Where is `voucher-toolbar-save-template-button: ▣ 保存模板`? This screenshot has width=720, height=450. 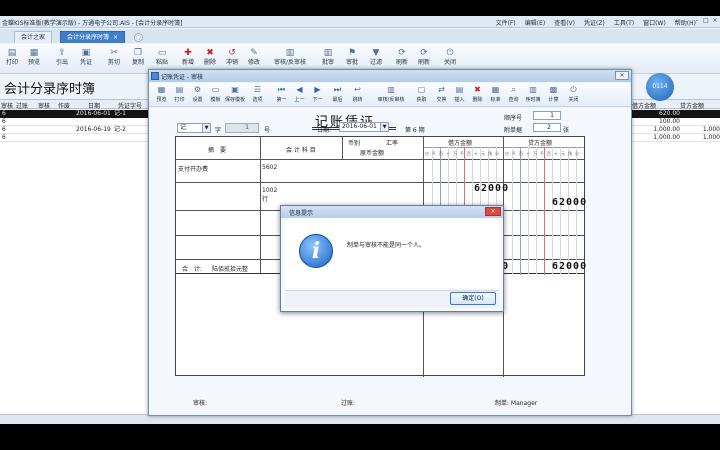 voucher-toolbar-save-template-button: ▣ 保存模板 is located at coordinates (235, 95).